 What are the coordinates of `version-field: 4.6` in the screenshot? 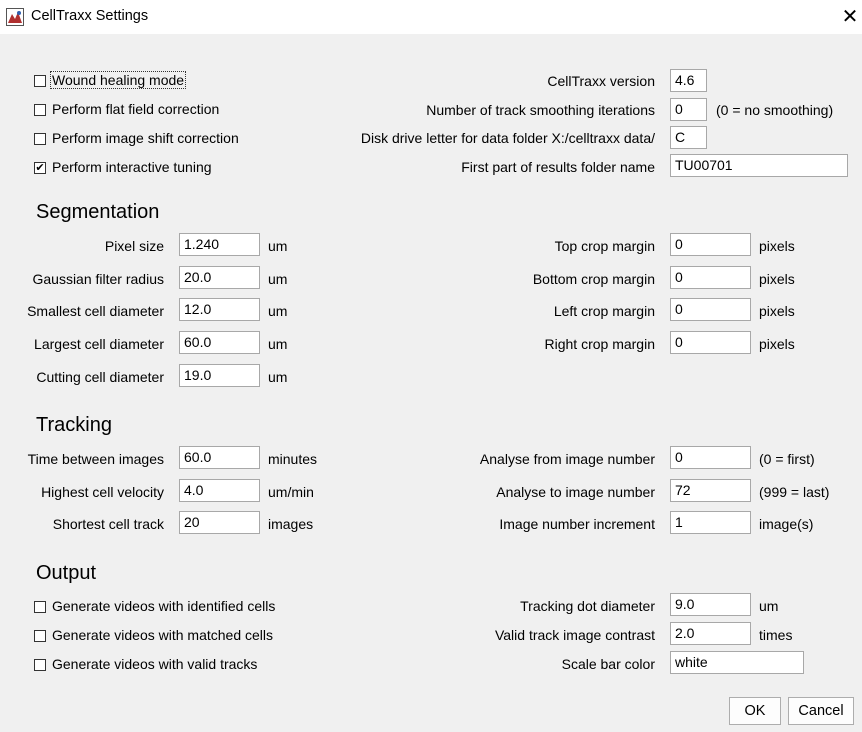 It's located at (688, 80).